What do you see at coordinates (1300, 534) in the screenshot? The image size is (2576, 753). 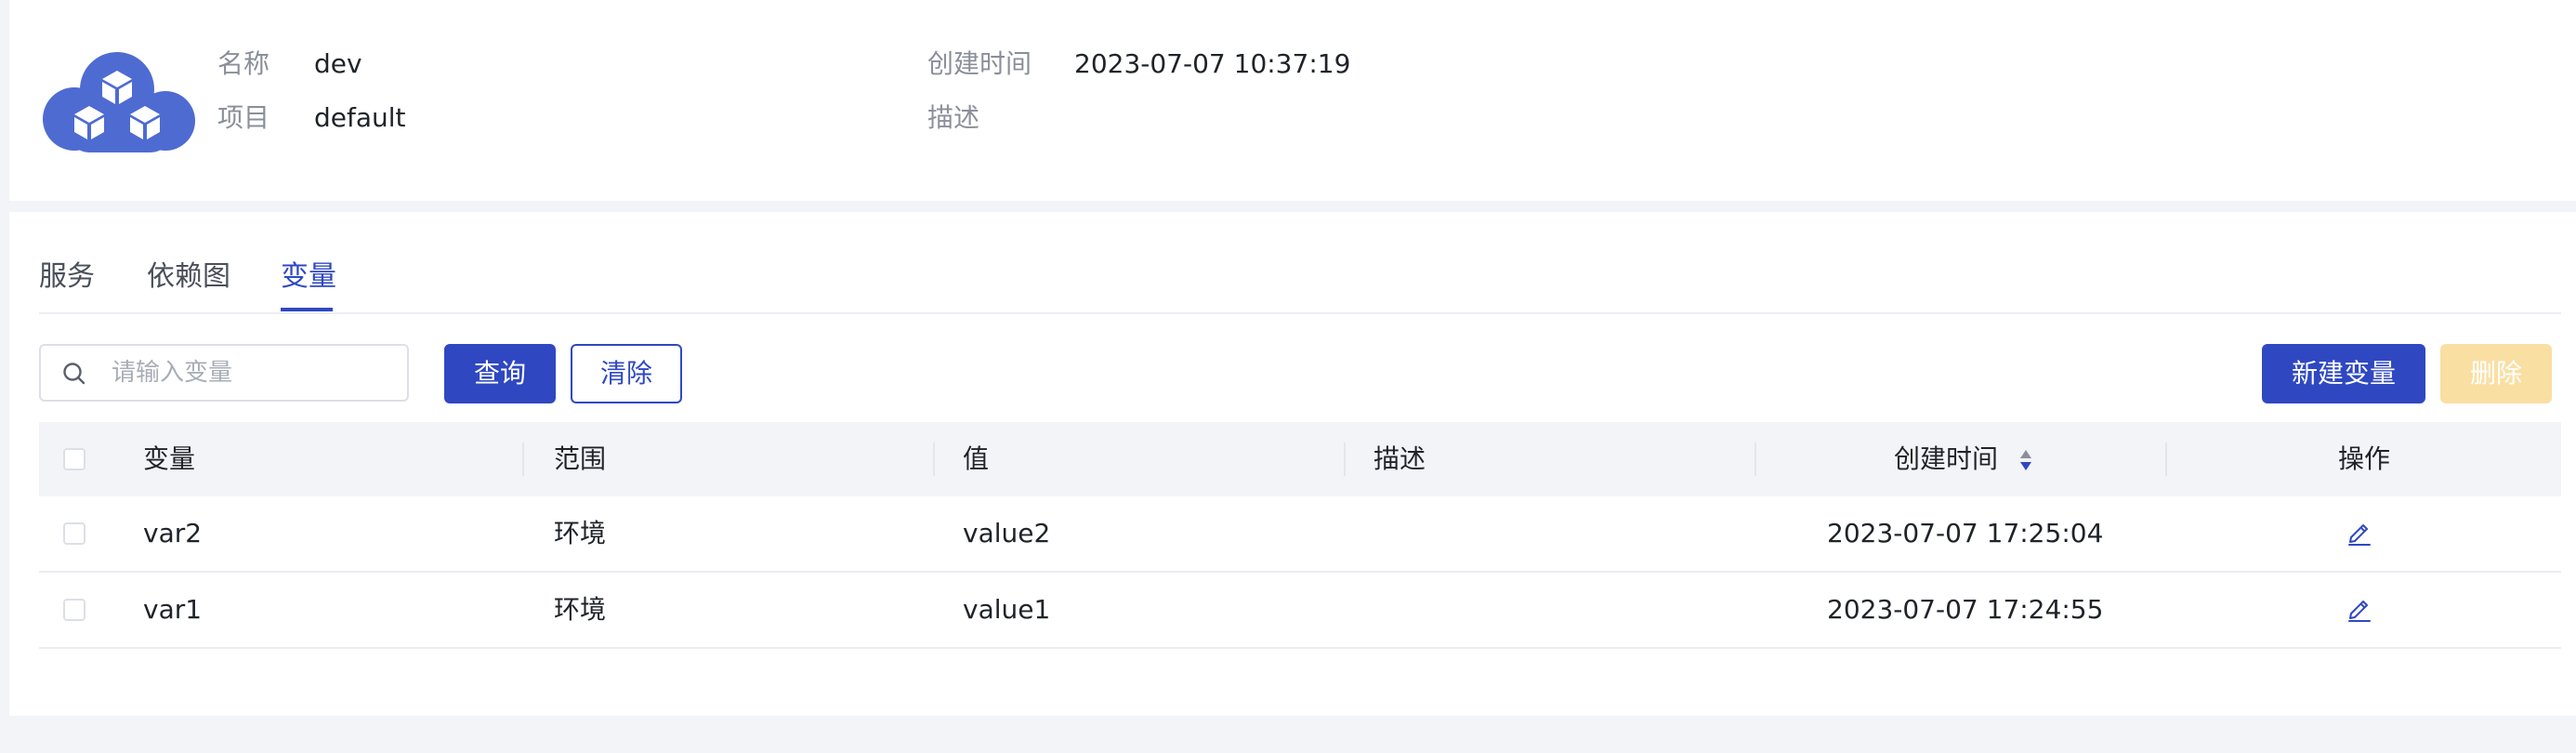 I see `table-row: var2 环境 value2 2023-07-07 17:25:04` at bounding box center [1300, 534].